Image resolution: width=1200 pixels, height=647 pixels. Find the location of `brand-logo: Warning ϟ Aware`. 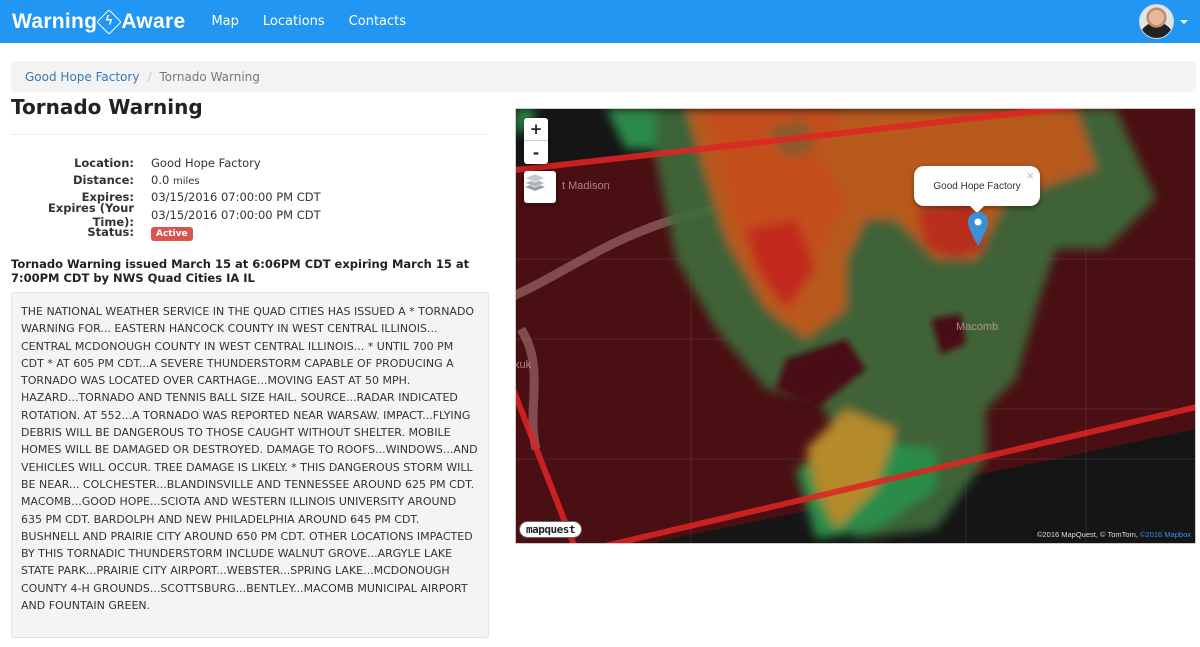

brand-logo: Warning ϟ Aware is located at coordinates (99, 21).